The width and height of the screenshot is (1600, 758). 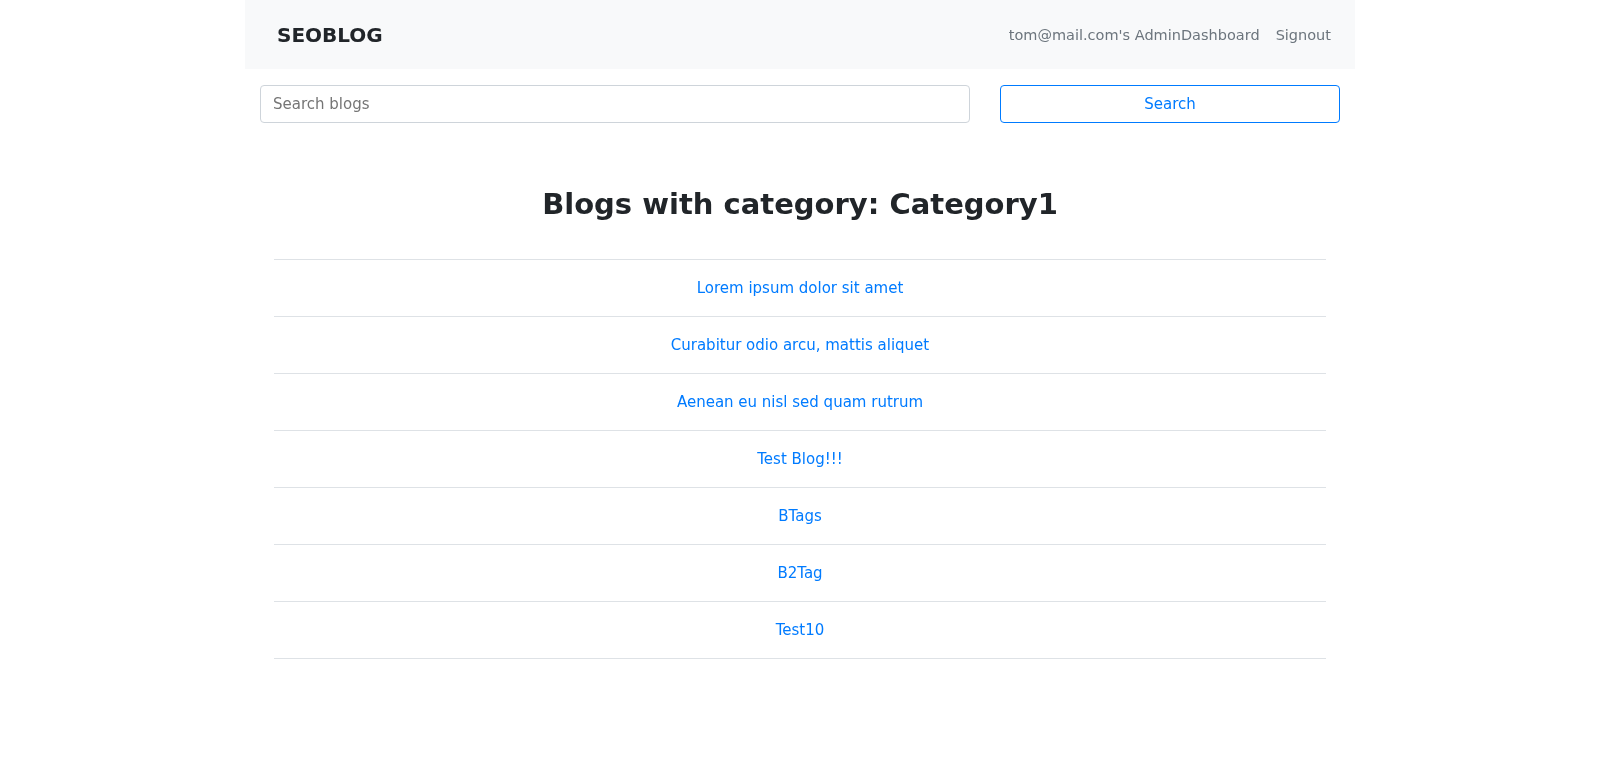 I want to click on blog-link: Lorem ipsum dolor sit amet, so click(x=800, y=288).